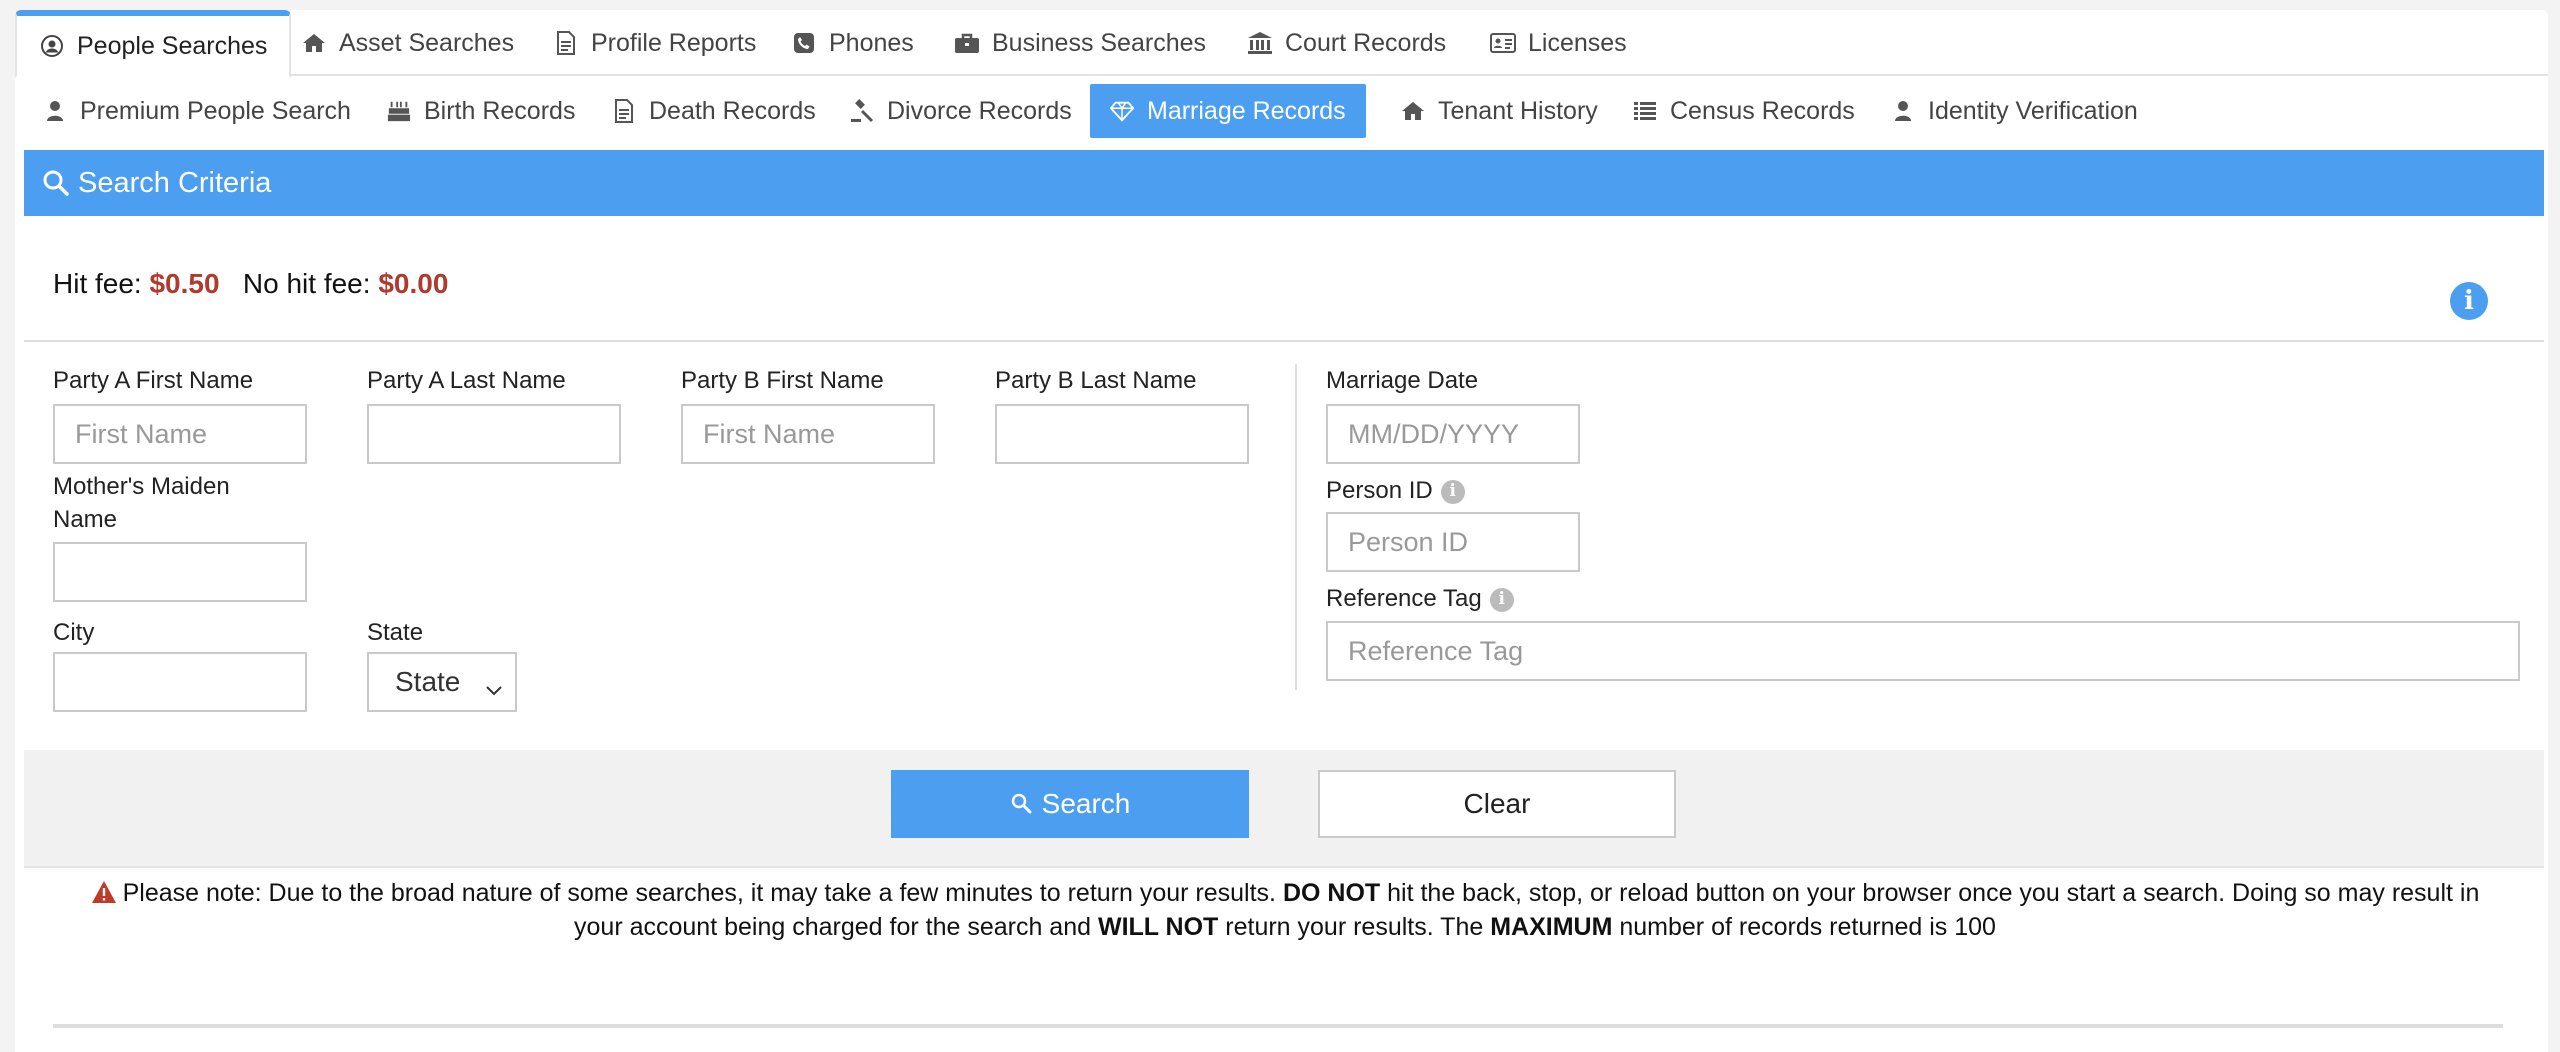  Describe the element at coordinates (1246, 110) in the screenshot. I see `subtab-label: Marriage Records` at that location.